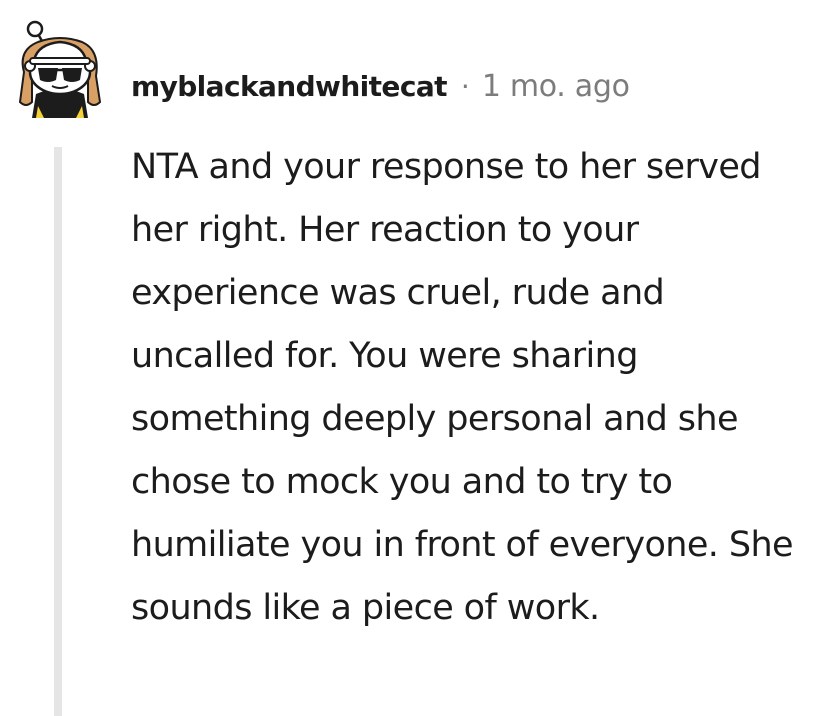 The height and width of the screenshot is (716, 817). I want to click on comment-header: myblackandwhitecat · 1 mo. ago, so click(380, 86).